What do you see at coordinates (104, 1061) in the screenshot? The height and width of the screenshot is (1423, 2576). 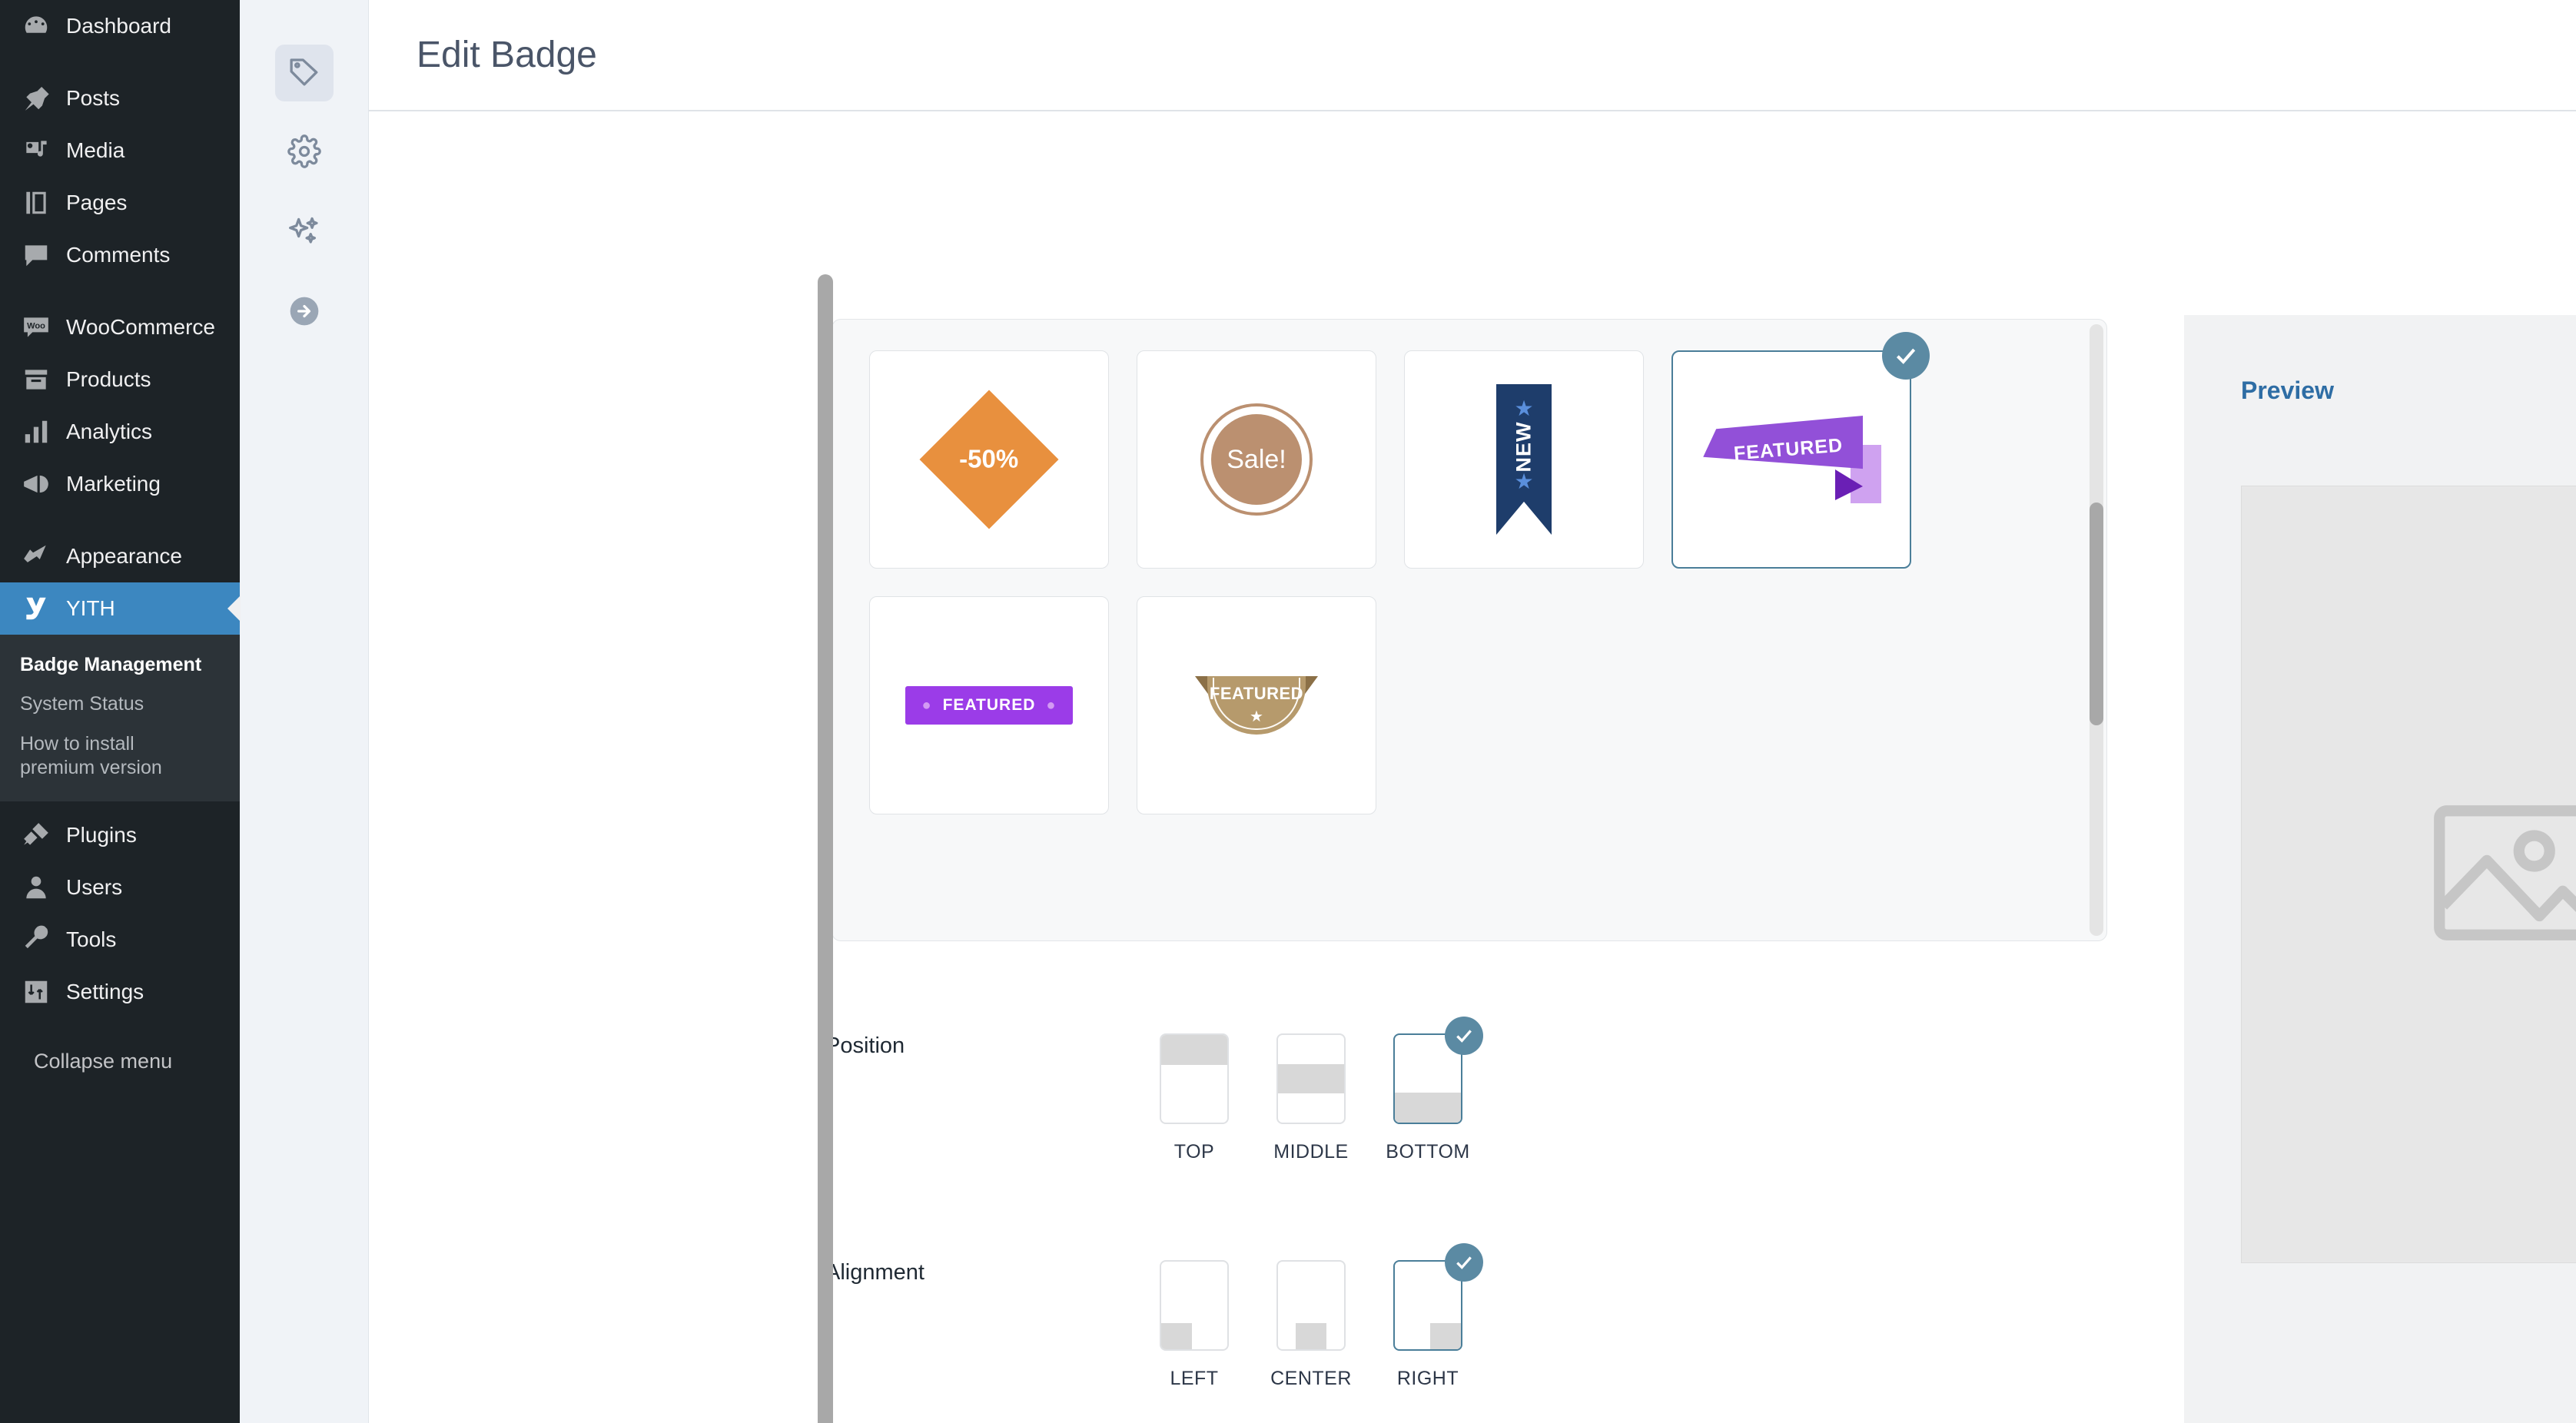 I see `collapse-menu-label: Collapse menu` at bounding box center [104, 1061].